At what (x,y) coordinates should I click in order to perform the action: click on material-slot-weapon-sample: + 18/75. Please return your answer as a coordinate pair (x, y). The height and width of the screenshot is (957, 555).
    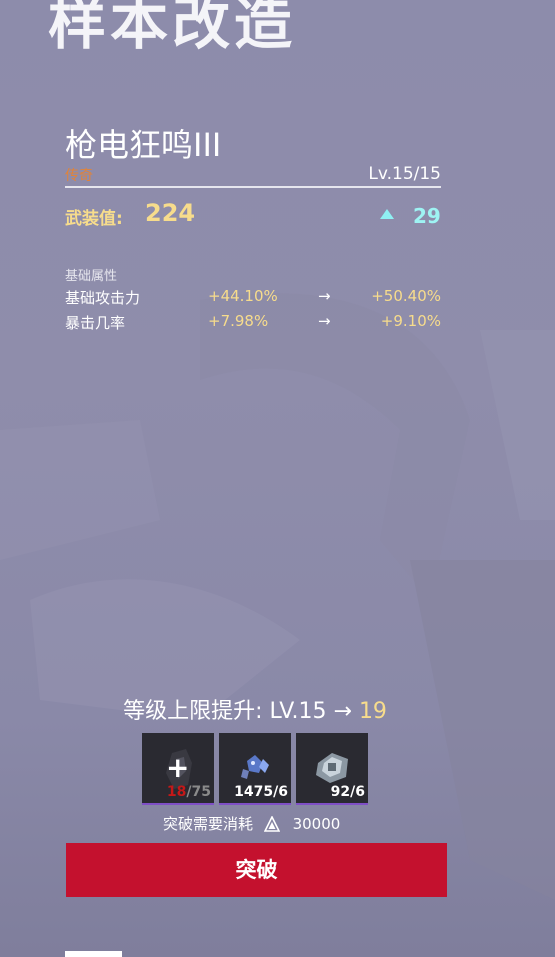
    Looking at the image, I should click on (178, 769).